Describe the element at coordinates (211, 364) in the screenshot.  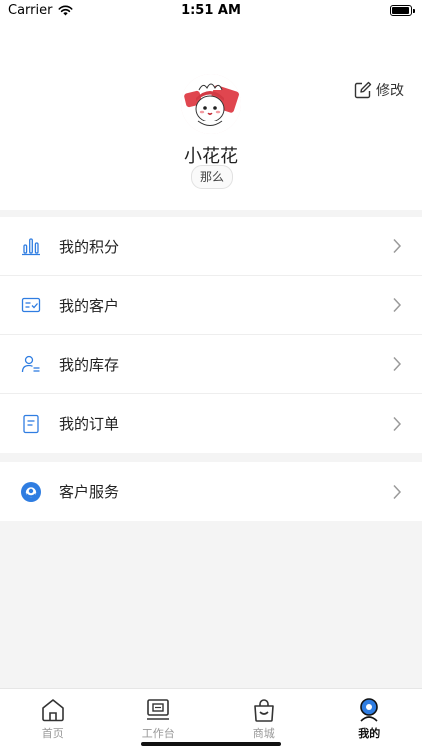
I see `menu-item-inventory: 我的库存` at that location.